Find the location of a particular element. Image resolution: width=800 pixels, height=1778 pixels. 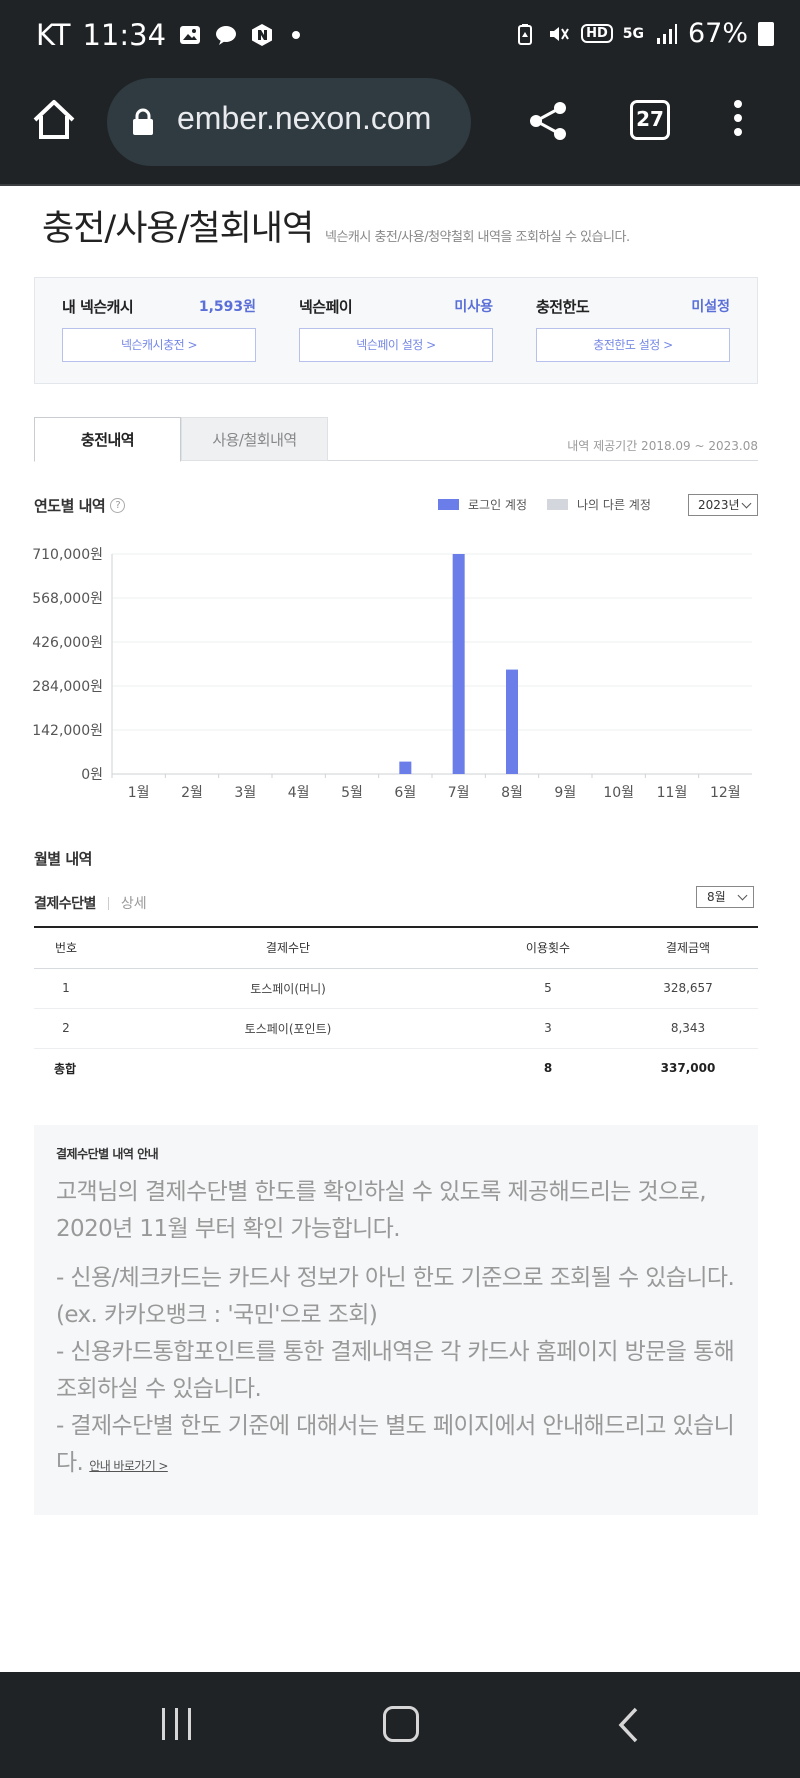

row-count: 3 is located at coordinates (548, 1028).